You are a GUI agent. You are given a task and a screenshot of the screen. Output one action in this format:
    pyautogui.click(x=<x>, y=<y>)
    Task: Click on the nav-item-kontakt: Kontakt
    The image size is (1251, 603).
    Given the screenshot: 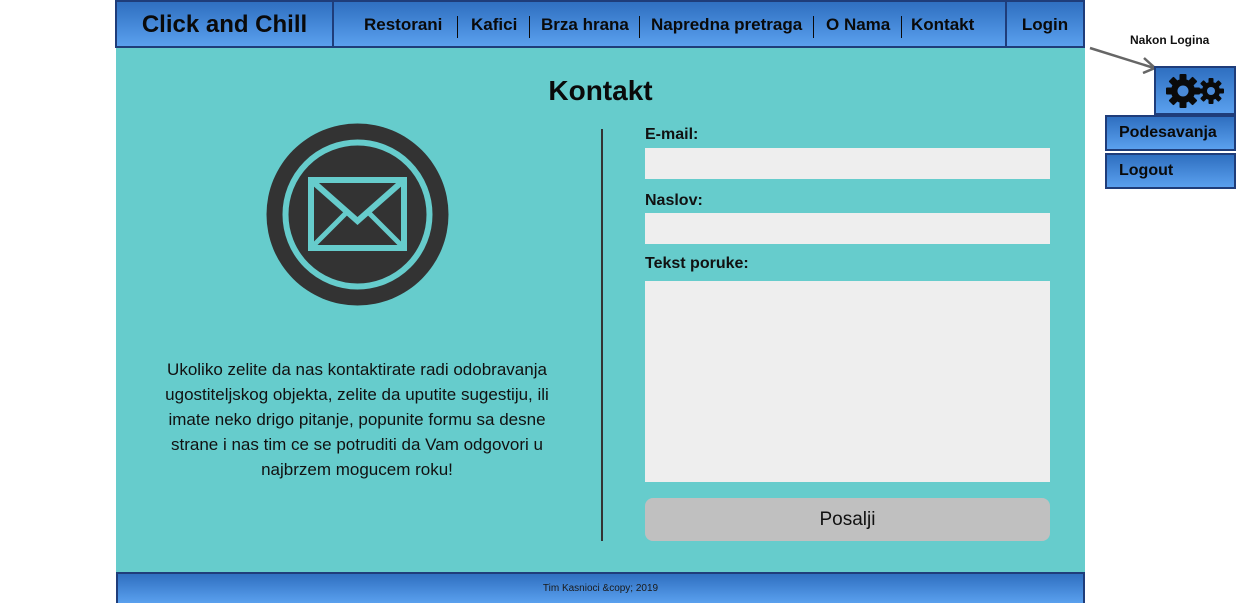 What is the action you would take?
    pyautogui.click(x=942, y=25)
    